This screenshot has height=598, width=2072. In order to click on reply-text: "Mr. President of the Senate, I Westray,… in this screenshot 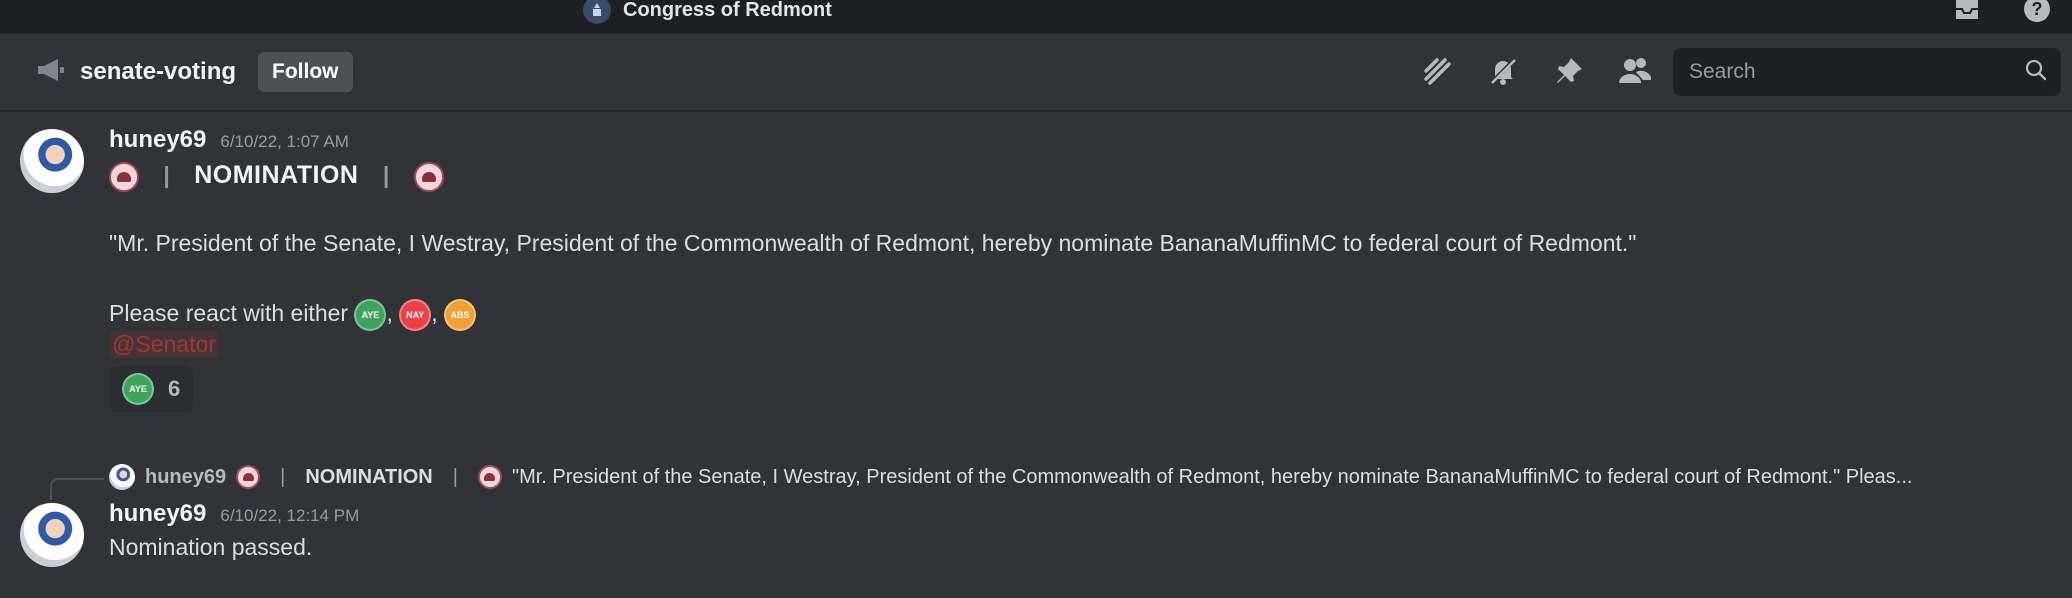, I will do `click(1212, 476)`.